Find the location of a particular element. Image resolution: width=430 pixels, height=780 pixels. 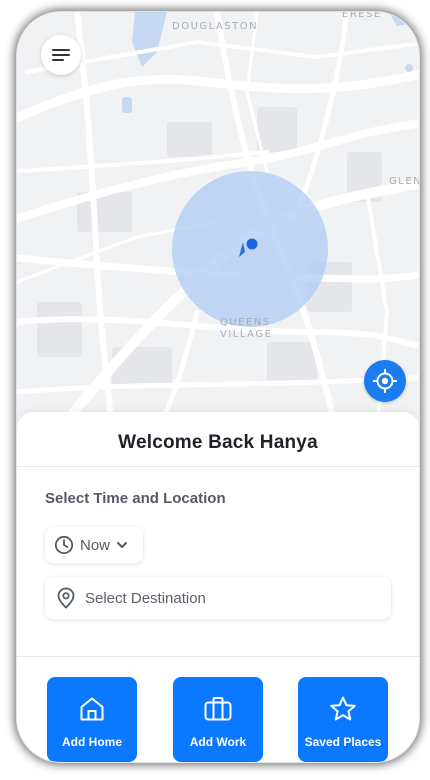

locate-me-button is located at coordinates (385, 381).